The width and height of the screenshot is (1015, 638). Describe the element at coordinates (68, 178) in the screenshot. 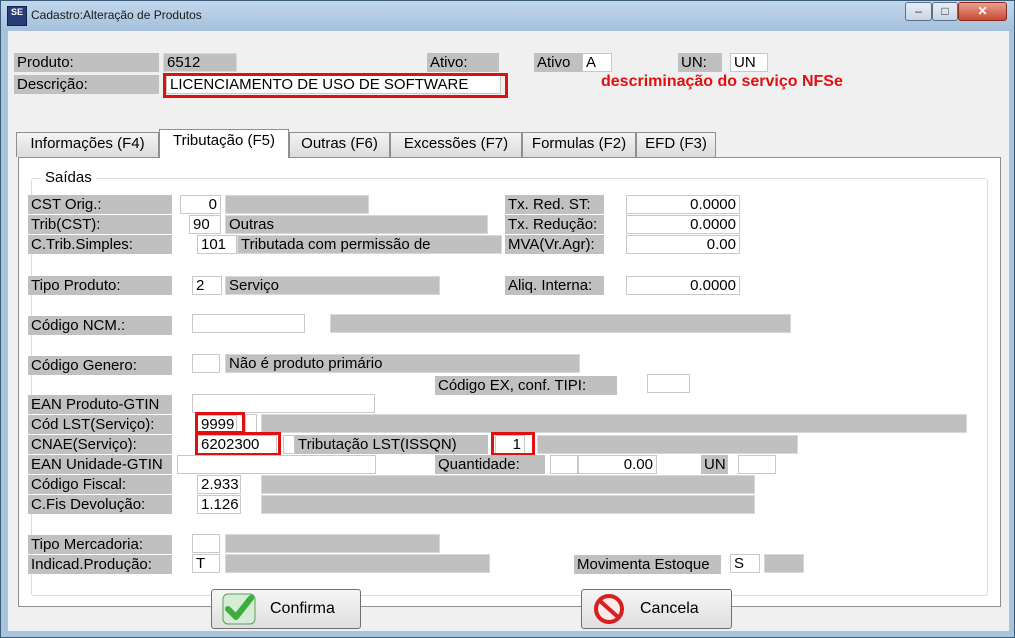

I see `saidas-group-title: Saídas` at that location.